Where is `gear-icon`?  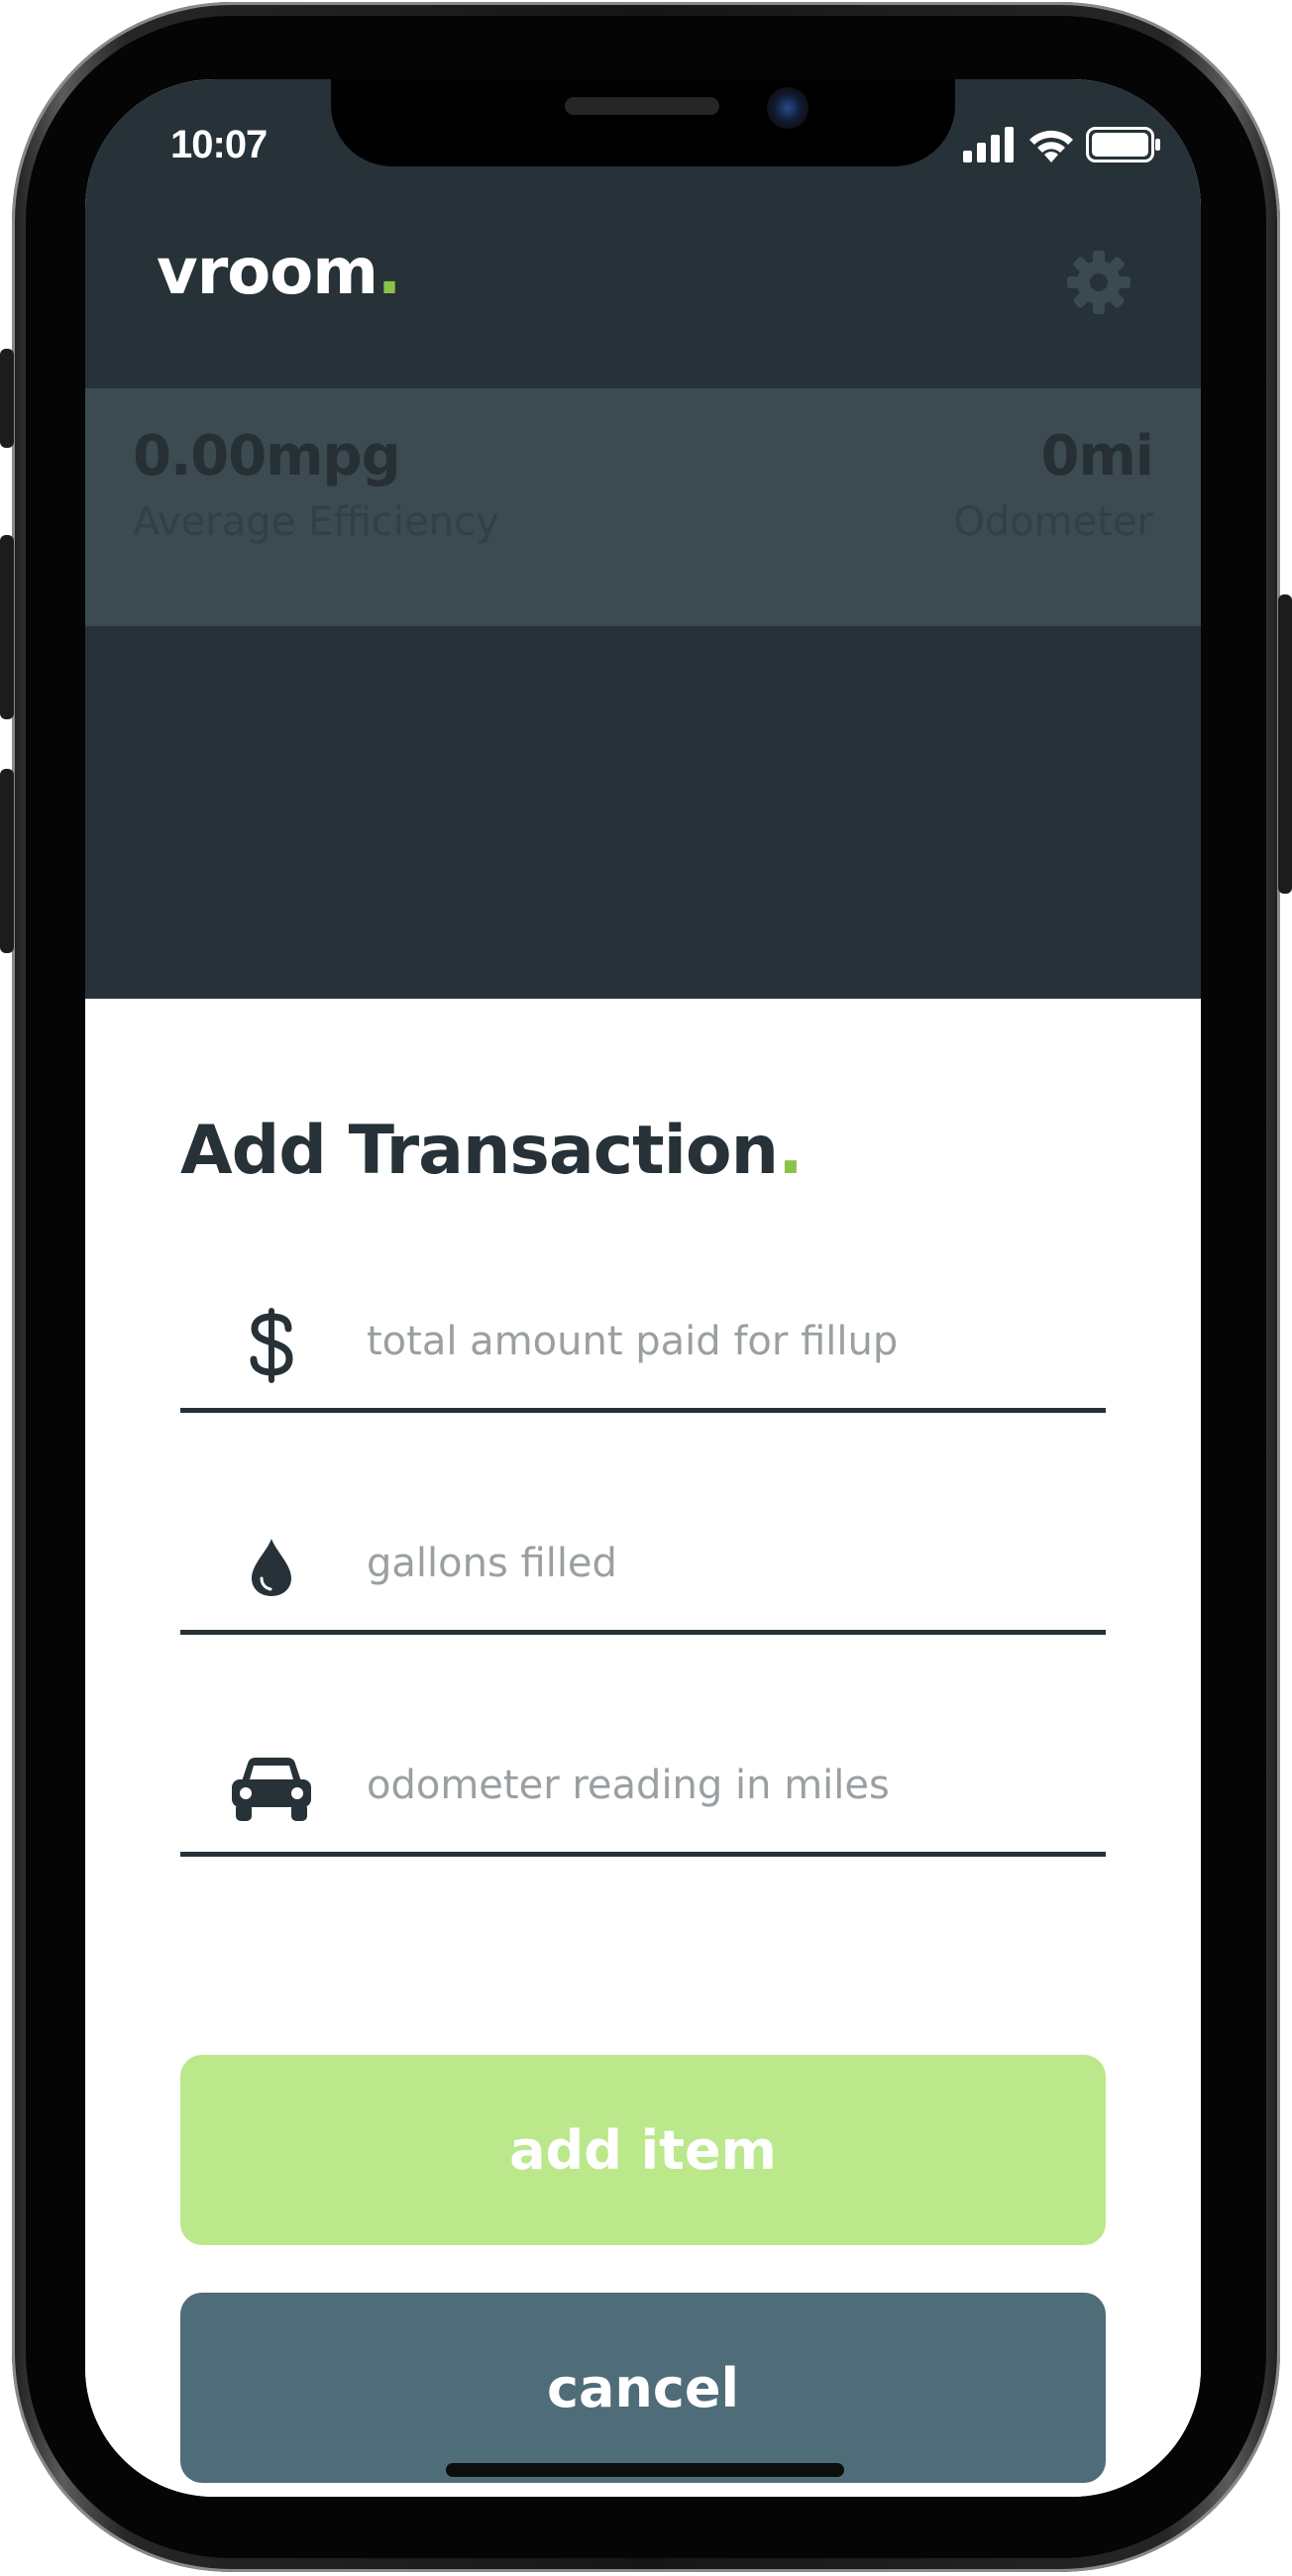
gear-icon is located at coordinates (1099, 283).